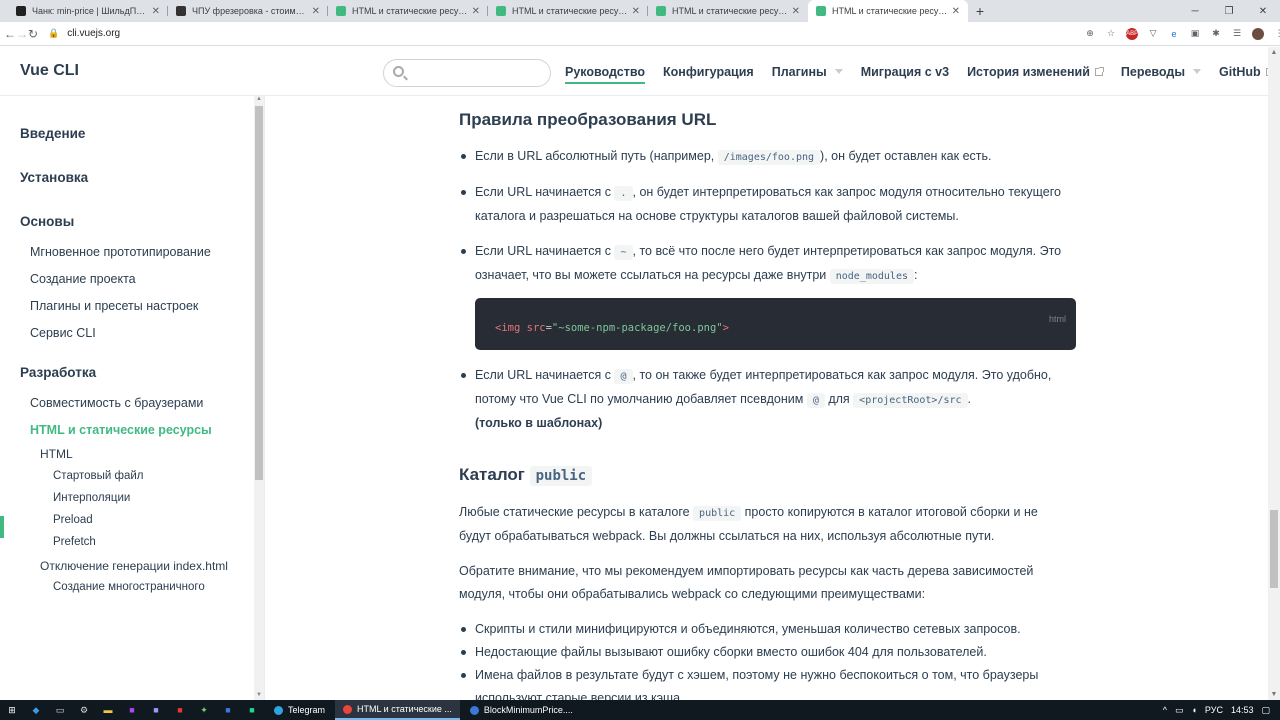 This screenshot has width=1280, height=720. I want to click on input-language: РУС, so click(1214, 710).